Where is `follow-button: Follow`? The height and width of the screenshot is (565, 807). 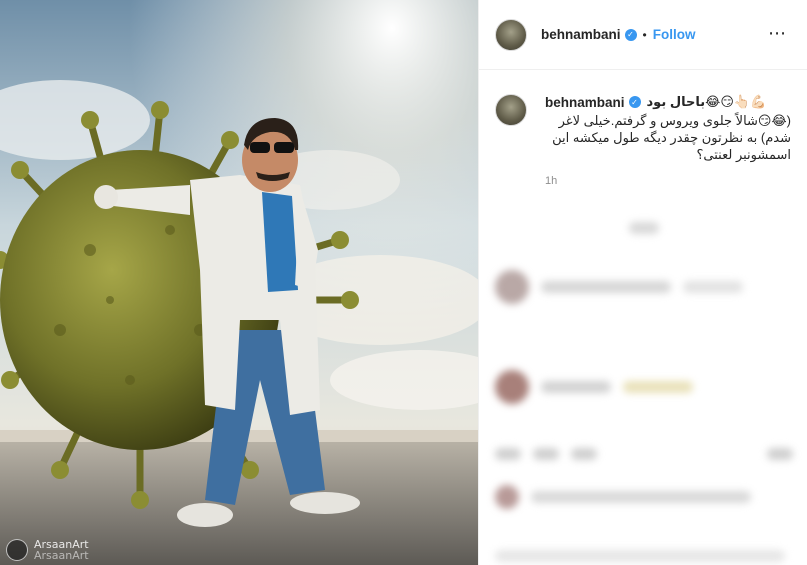
follow-button: Follow is located at coordinates (674, 34).